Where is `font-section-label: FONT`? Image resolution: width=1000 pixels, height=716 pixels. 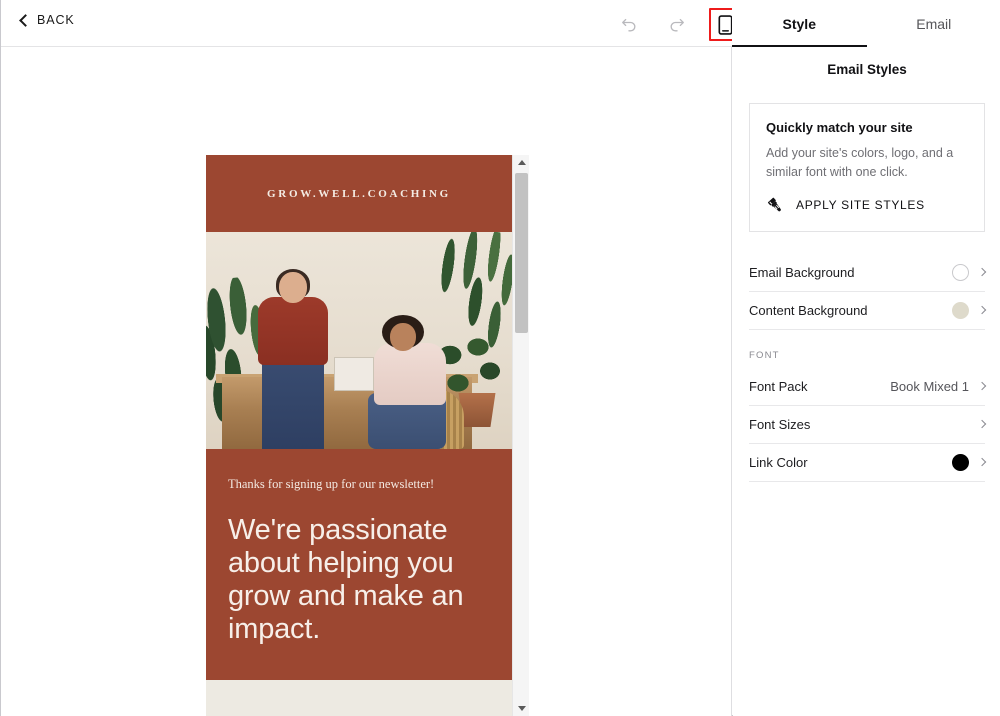
font-section-label: FONT is located at coordinates (764, 355).